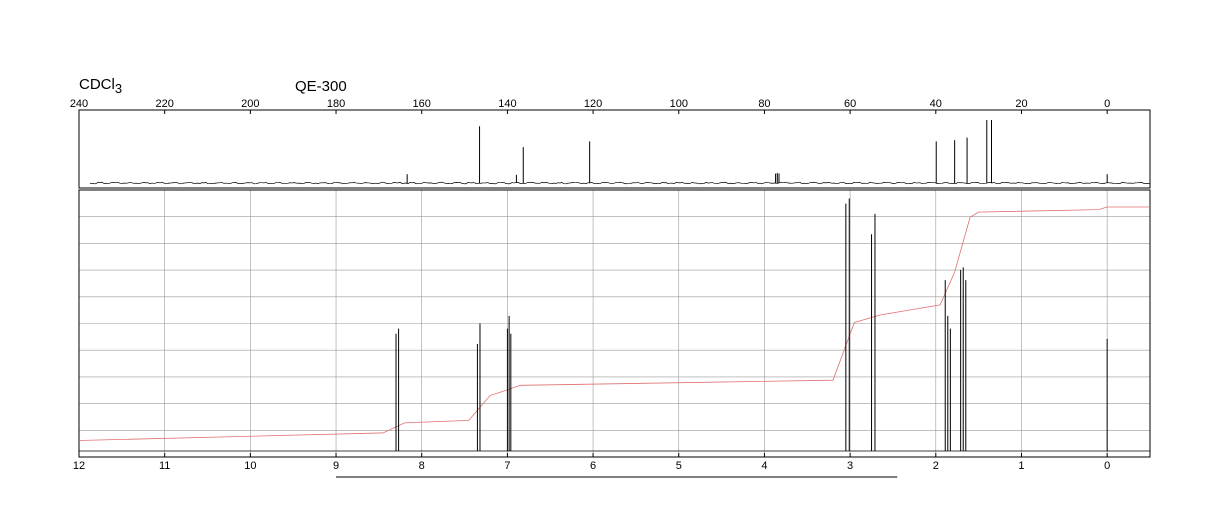  Describe the element at coordinates (336, 466) in the screenshot. I see `h1-tick-label: 9` at that location.